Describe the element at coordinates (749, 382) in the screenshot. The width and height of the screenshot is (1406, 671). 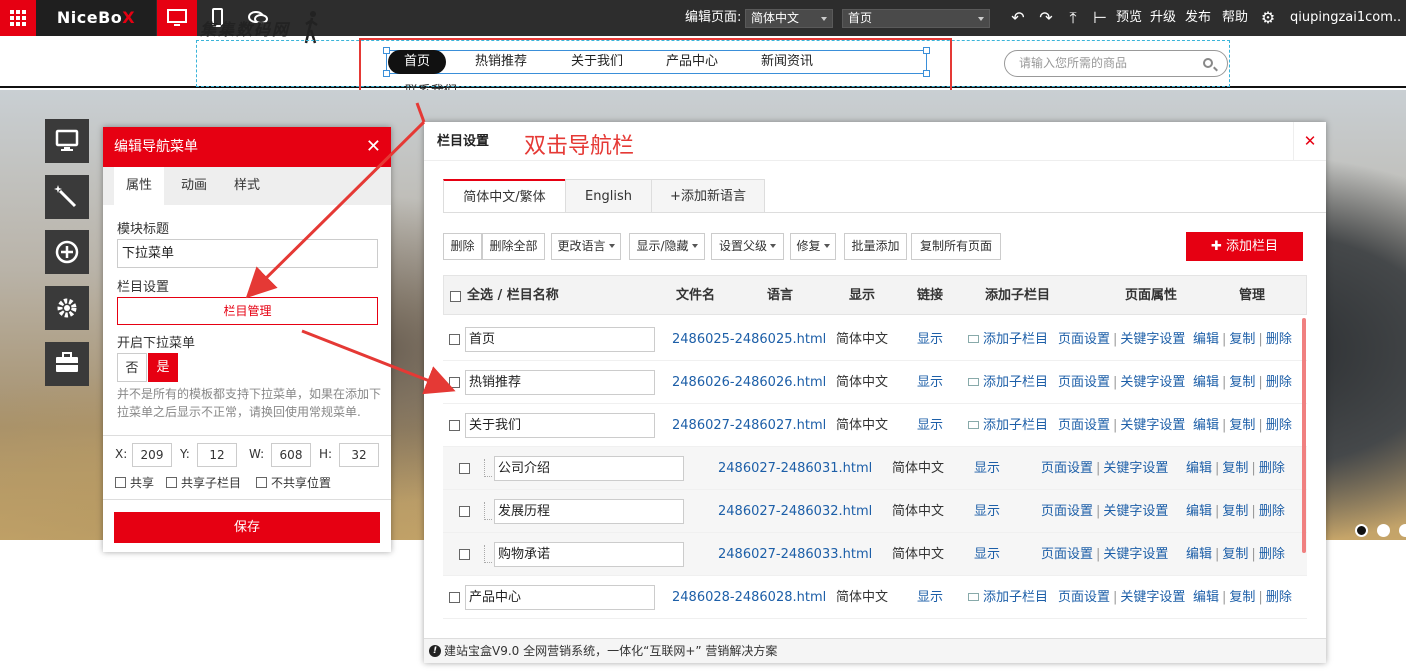
I see `file-link: 2486026-2486026.html` at that location.